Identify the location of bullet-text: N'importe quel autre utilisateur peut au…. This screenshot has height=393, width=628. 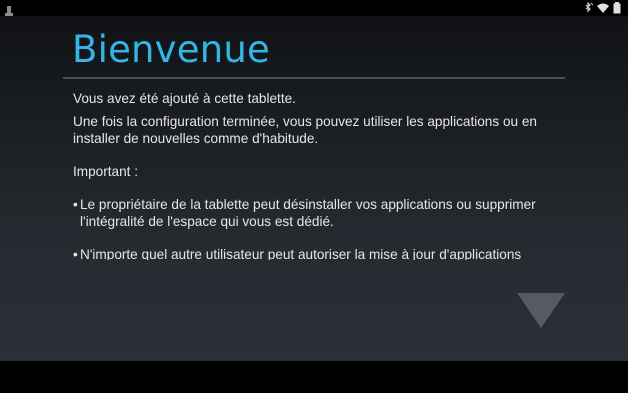
(301, 253).